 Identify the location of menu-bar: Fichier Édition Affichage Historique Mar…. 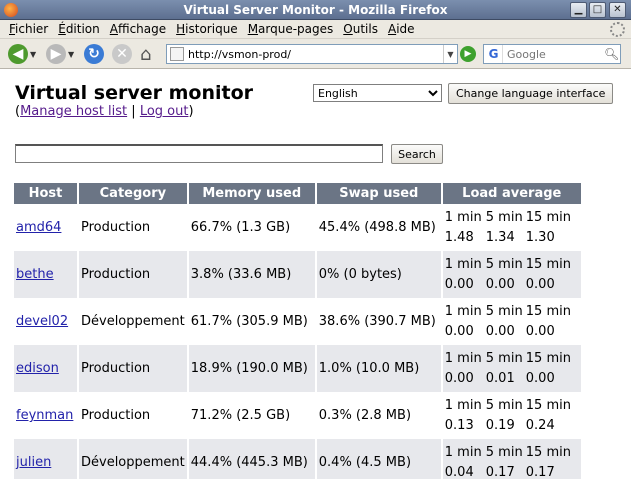
(315, 29).